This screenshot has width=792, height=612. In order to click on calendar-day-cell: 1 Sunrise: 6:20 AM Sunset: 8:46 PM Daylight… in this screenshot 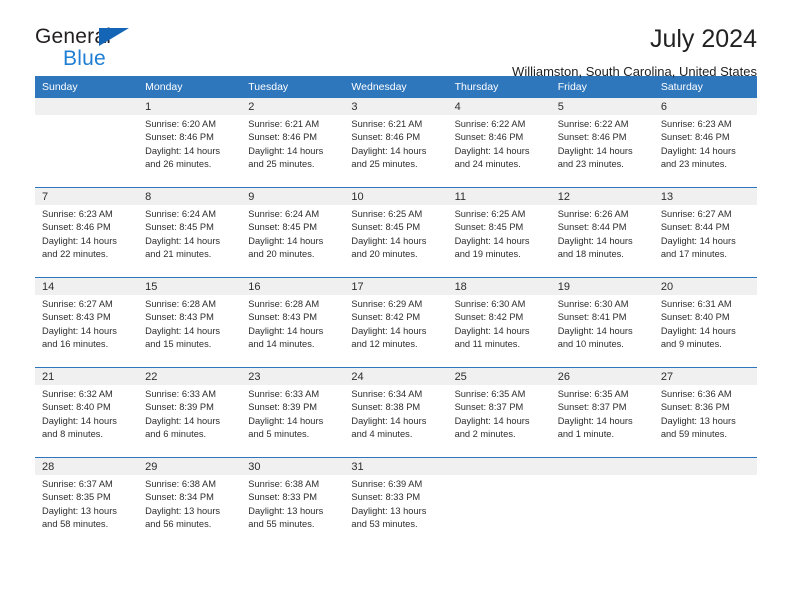, I will do `click(190, 143)`.